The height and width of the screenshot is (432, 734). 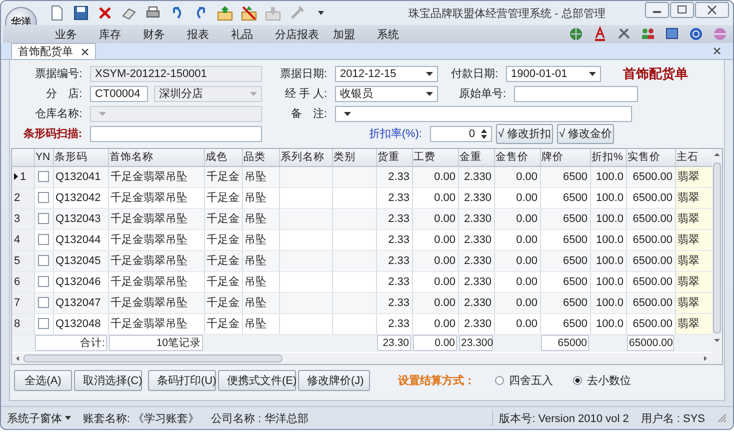 I want to click on action-button: 全选(A), so click(x=43, y=380).